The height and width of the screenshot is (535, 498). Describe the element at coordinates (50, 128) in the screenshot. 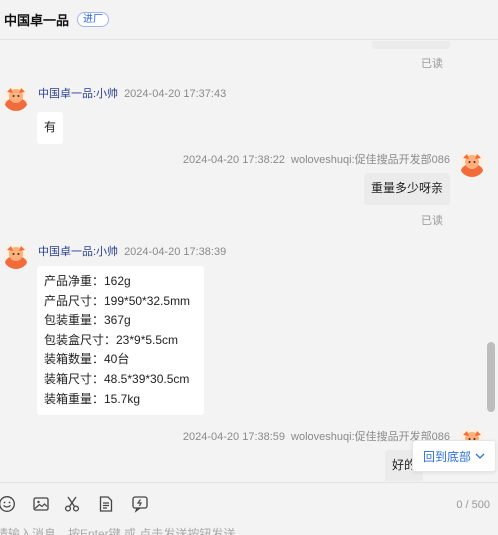

I see `message-bubble: 有` at that location.